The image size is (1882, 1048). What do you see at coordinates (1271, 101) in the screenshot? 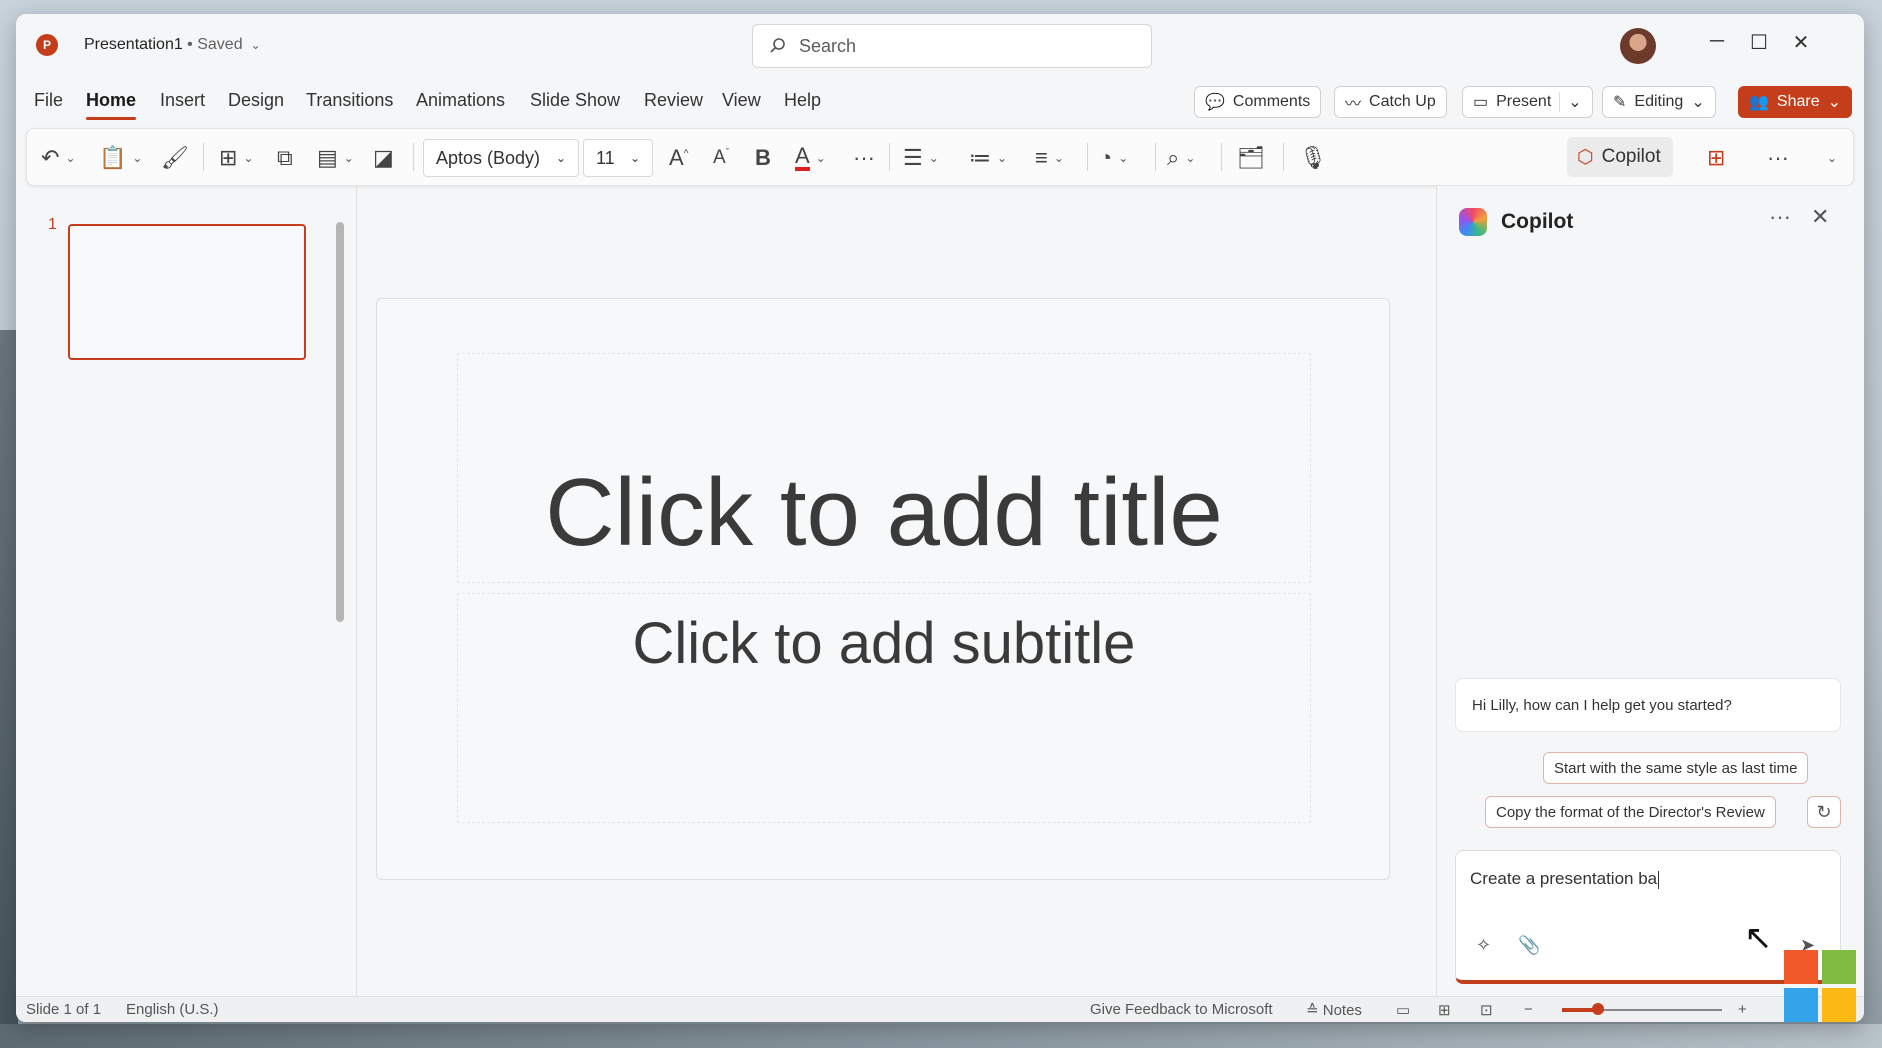
I see `comments-label: Comments` at bounding box center [1271, 101].